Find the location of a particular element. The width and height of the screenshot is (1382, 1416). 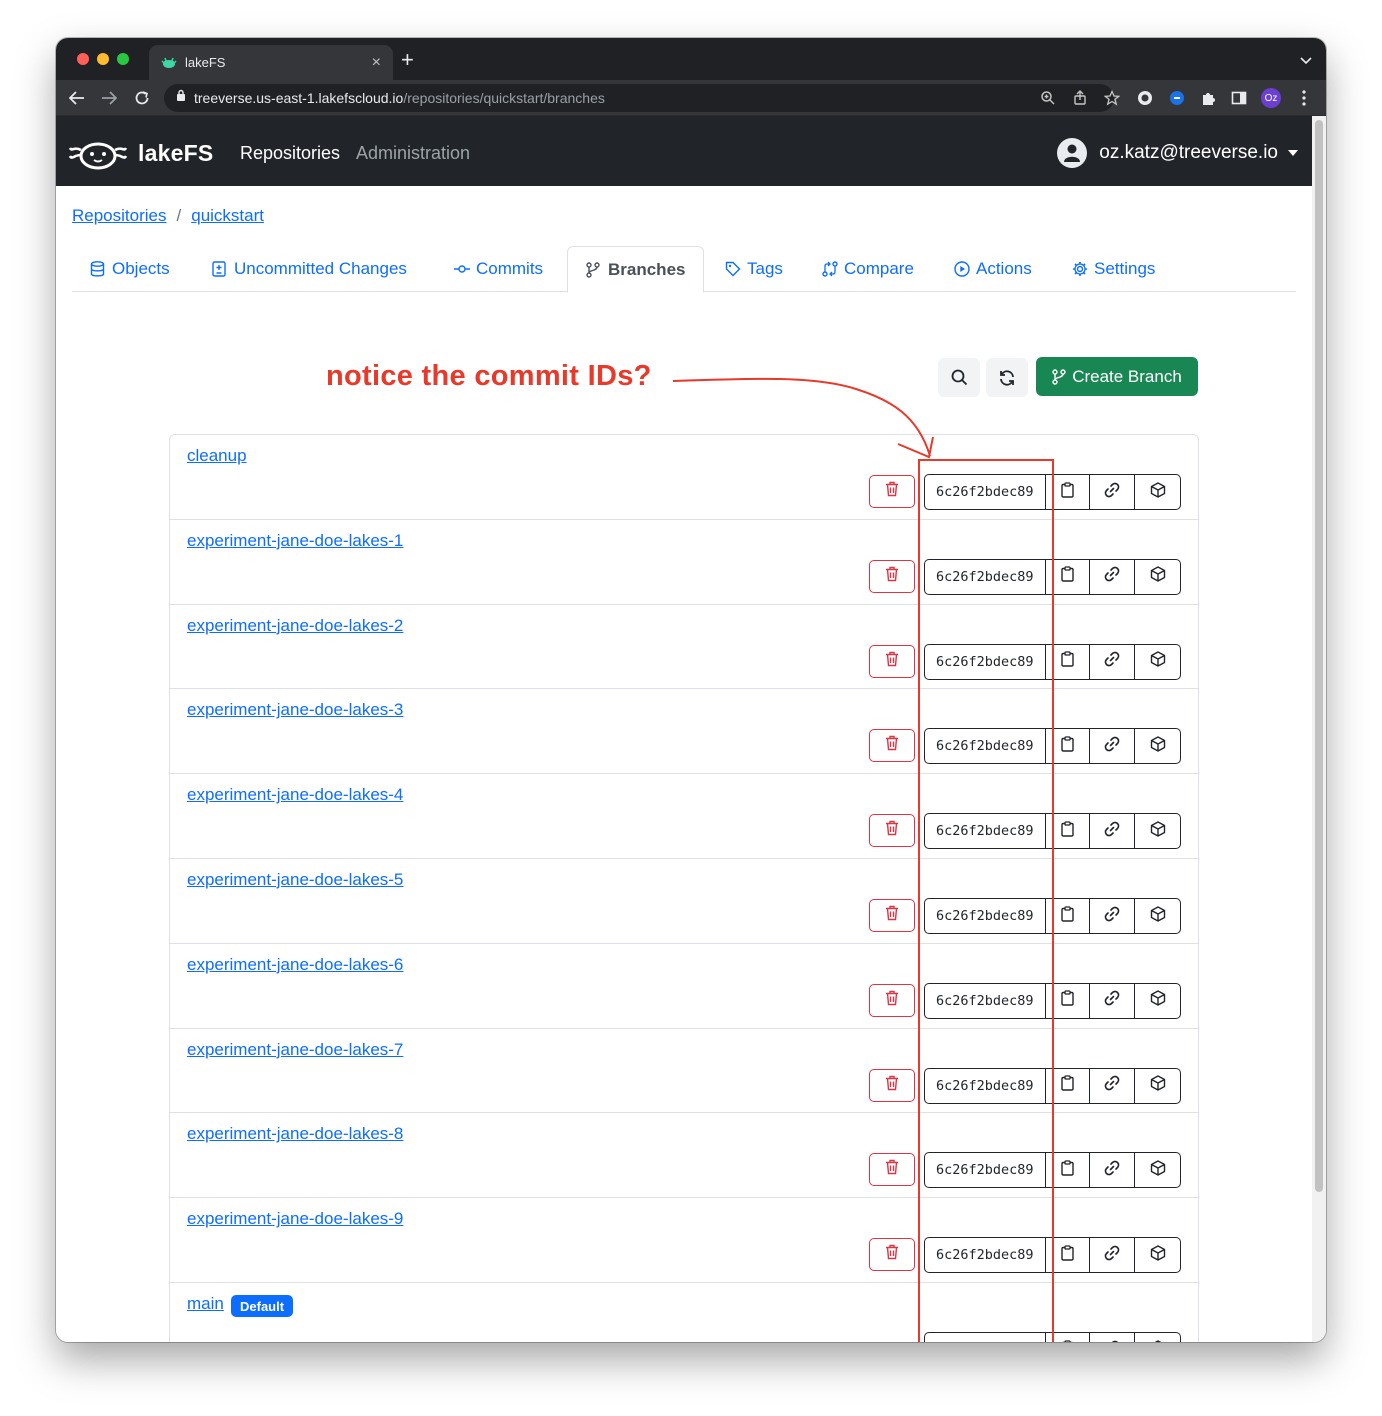

tab-actions: Actions is located at coordinates (993, 269).